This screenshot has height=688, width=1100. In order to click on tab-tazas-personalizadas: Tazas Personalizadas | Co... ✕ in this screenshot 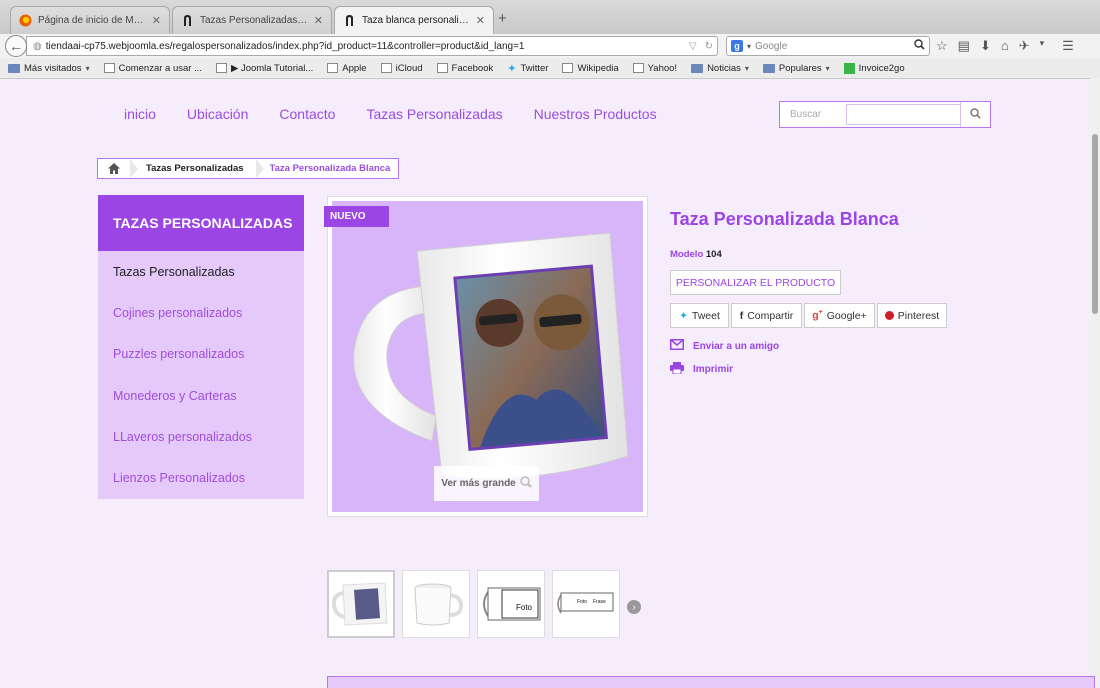, I will do `click(252, 20)`.